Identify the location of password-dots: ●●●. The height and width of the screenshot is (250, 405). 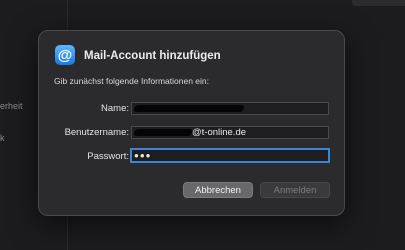
(143, 155).